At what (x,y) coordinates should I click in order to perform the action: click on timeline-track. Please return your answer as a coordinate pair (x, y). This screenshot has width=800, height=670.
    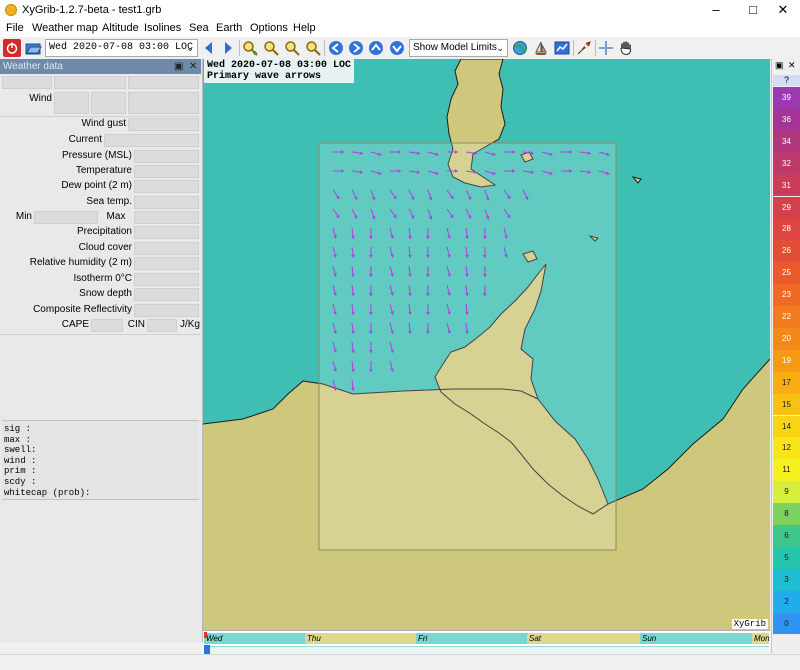
    Looking at the image, I should click on (486, 650).